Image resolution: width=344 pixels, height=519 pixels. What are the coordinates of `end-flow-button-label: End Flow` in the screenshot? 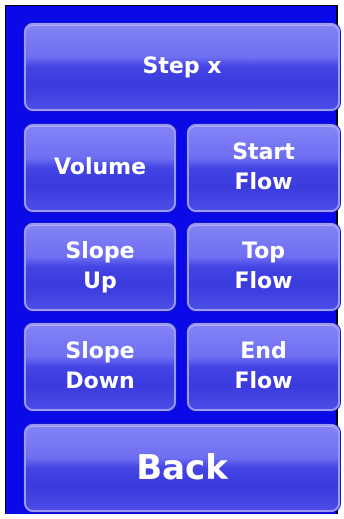 It's located at (263, 366).